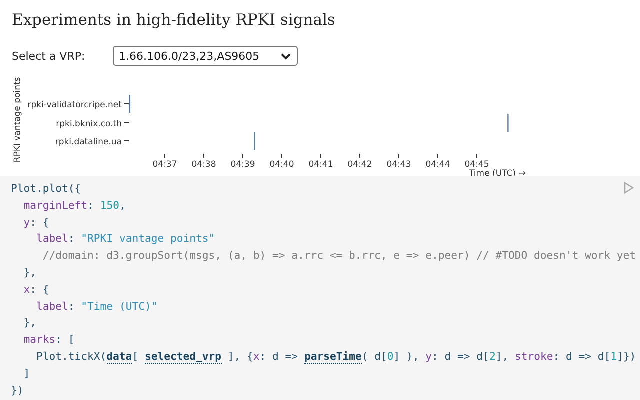  What do you see at coordinates (46, 189) in the screenshot?
I see `code-line: Plot.plot({` at bounding box center [46, 189].